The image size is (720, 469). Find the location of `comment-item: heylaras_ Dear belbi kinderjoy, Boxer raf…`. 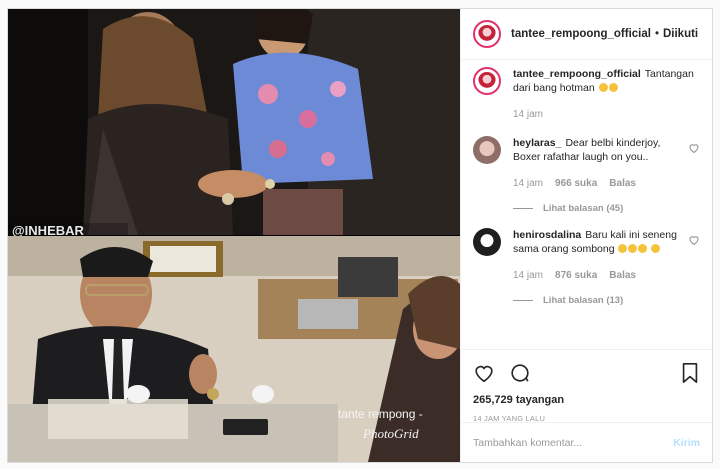

comment-item: heylaras_ Dear belbi kinderjoy, Boxer raf… is located at coordinates (586, 163).